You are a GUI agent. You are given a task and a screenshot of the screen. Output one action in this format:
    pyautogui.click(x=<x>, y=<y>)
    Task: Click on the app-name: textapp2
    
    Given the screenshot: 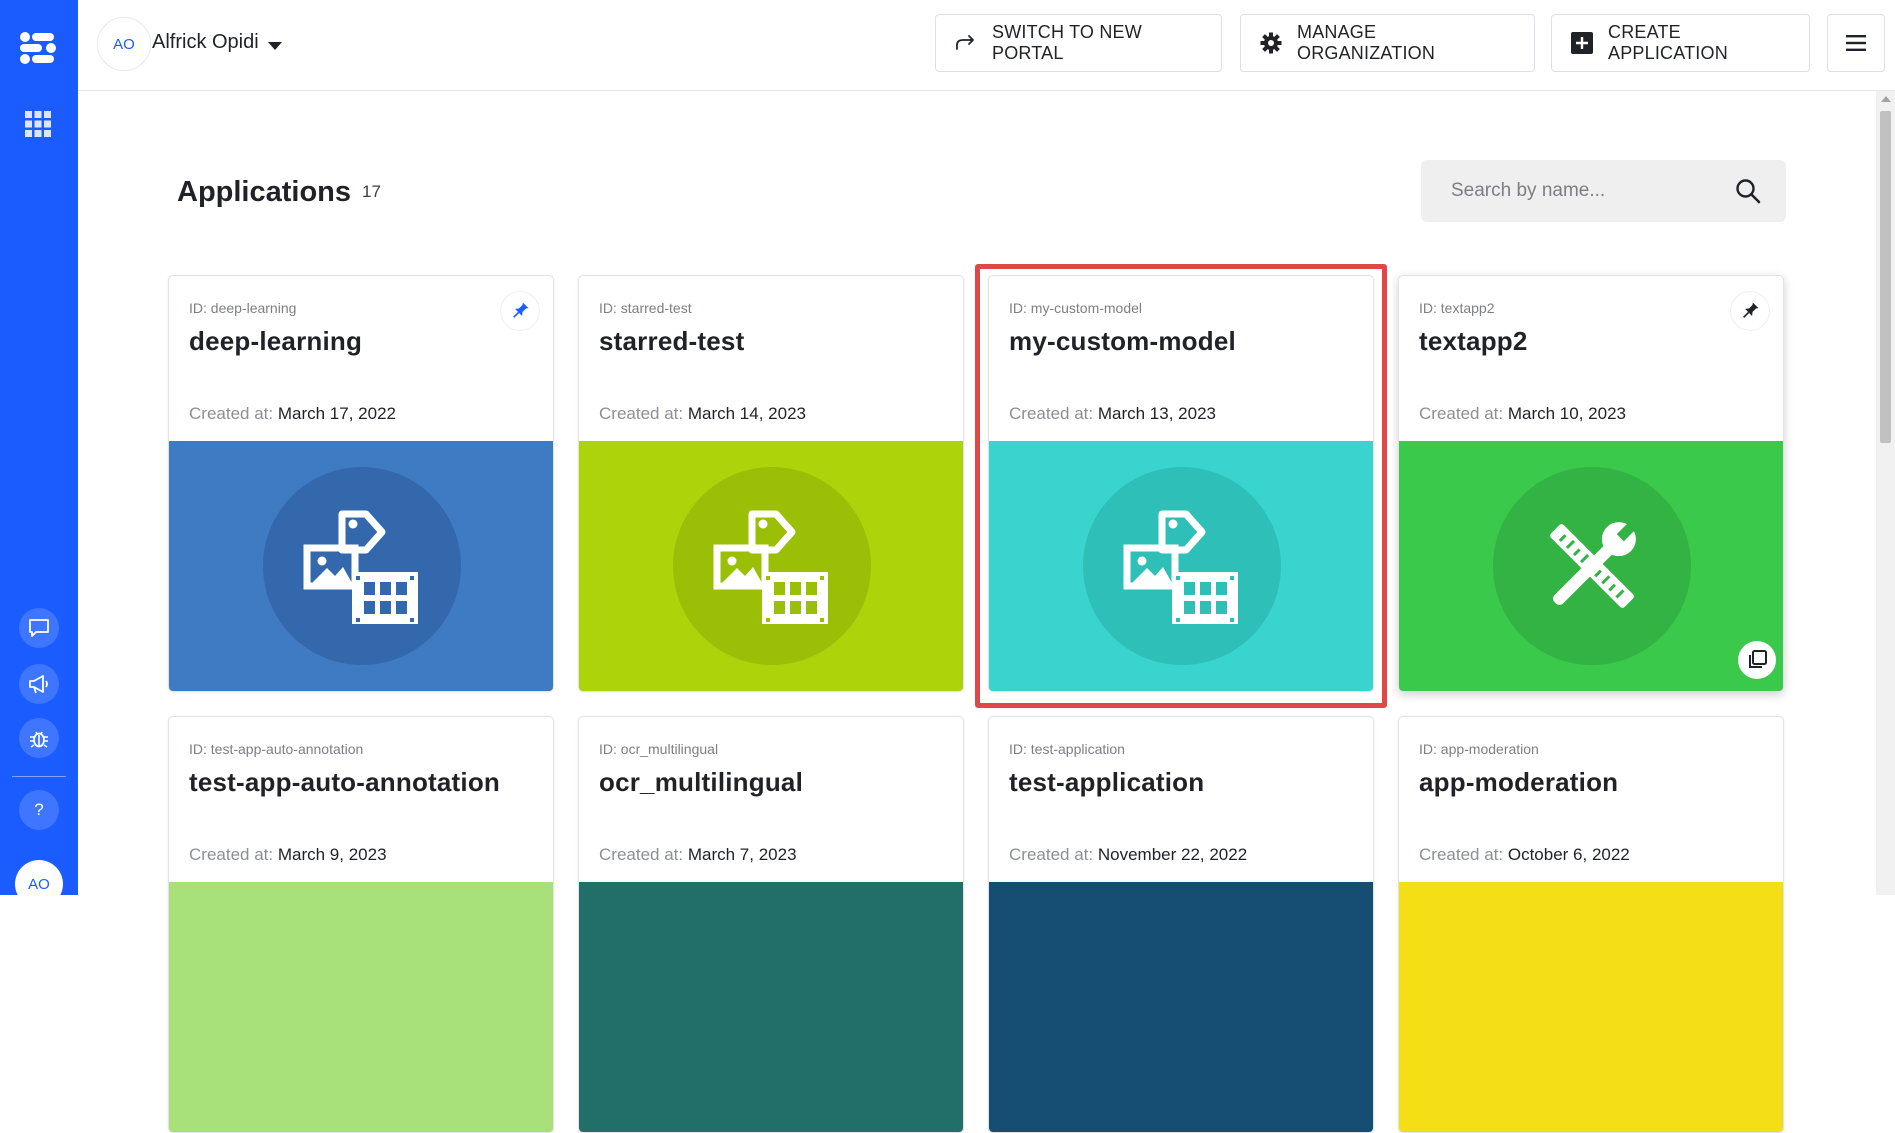 What is the action you would take?
    pyautogui.click(x=1473, y=341)
    